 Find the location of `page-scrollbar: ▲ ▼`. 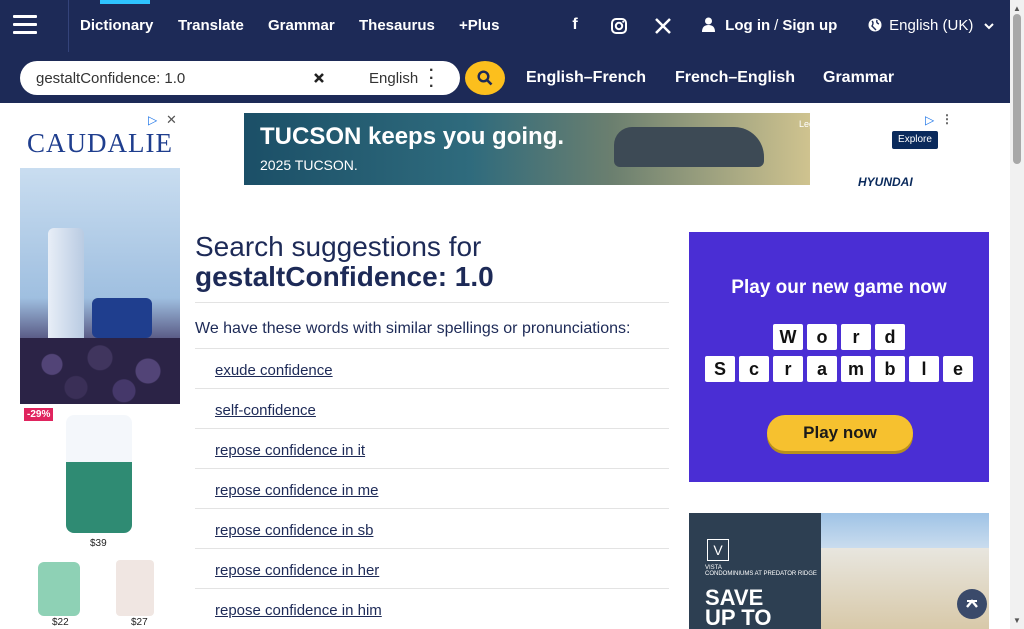

page-scrollbar: ▲ ▼ is located at coordinates (1017, 314).